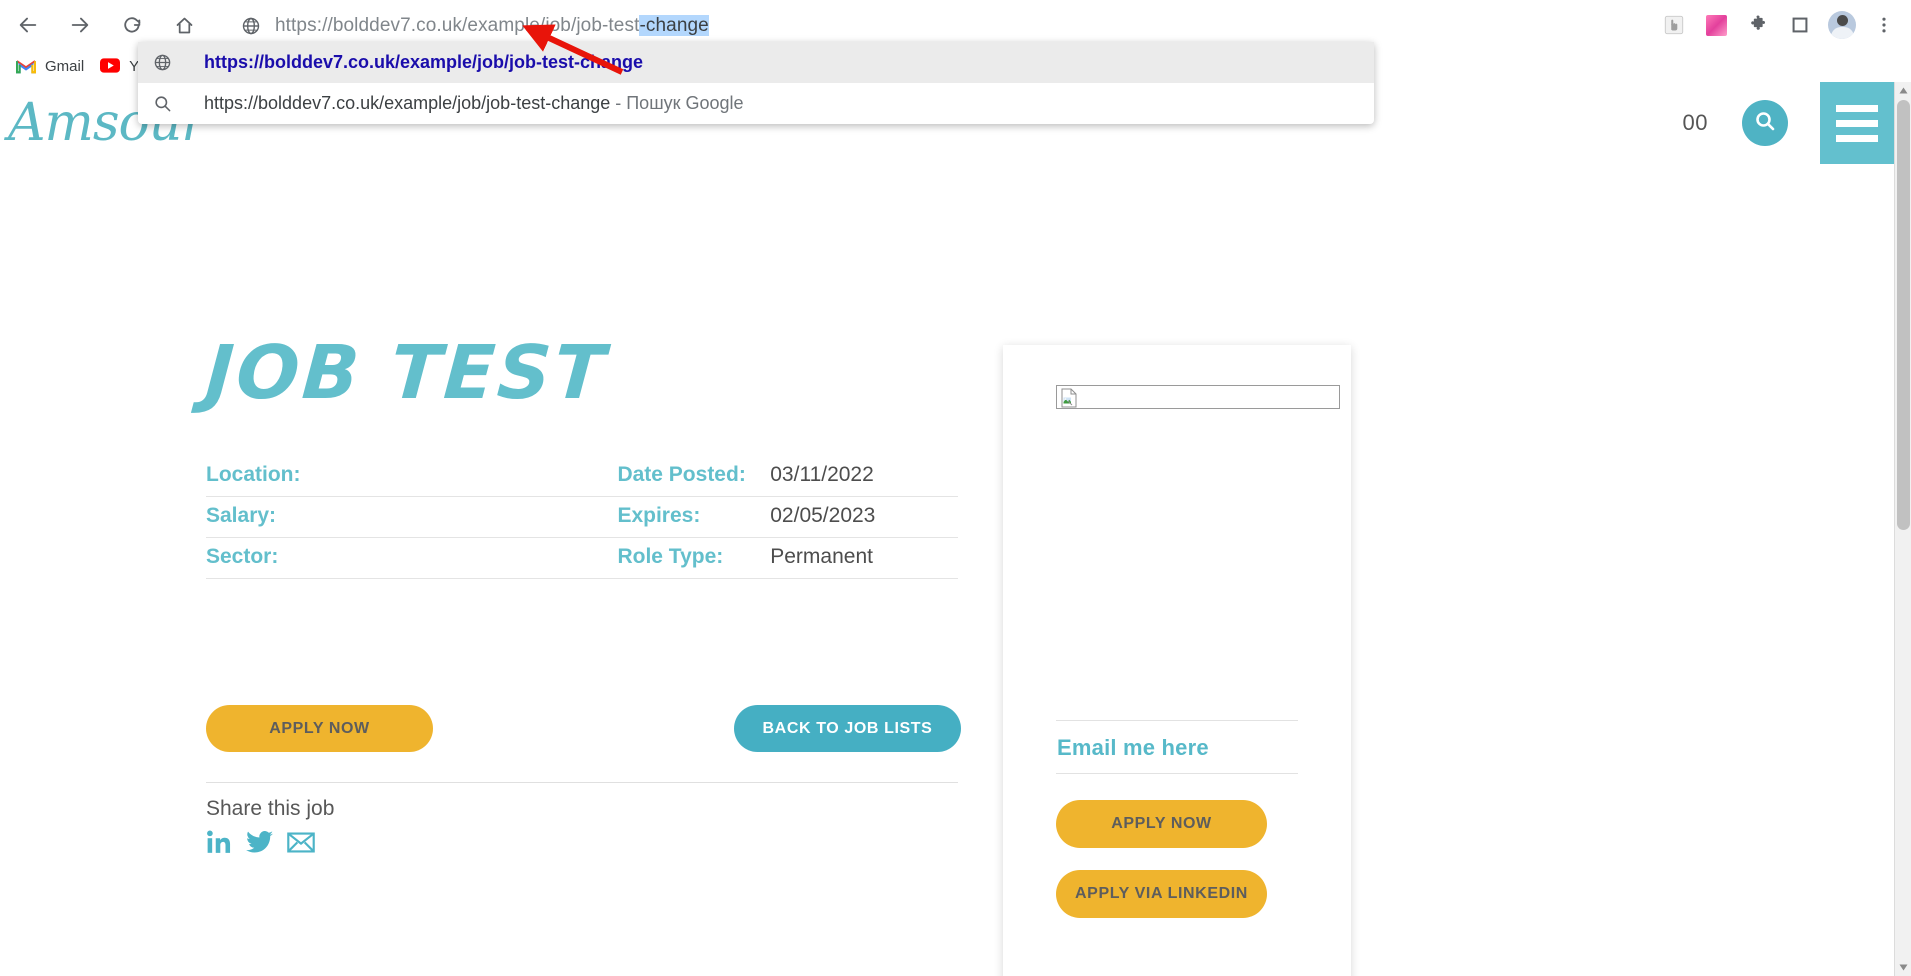 The width and height of the screenshot is (1911, 976). What do you see at coordinates (1758, 25) in the screenshot?
I see `puzzle-extensions-icon` at bounding box center [1758, 25].